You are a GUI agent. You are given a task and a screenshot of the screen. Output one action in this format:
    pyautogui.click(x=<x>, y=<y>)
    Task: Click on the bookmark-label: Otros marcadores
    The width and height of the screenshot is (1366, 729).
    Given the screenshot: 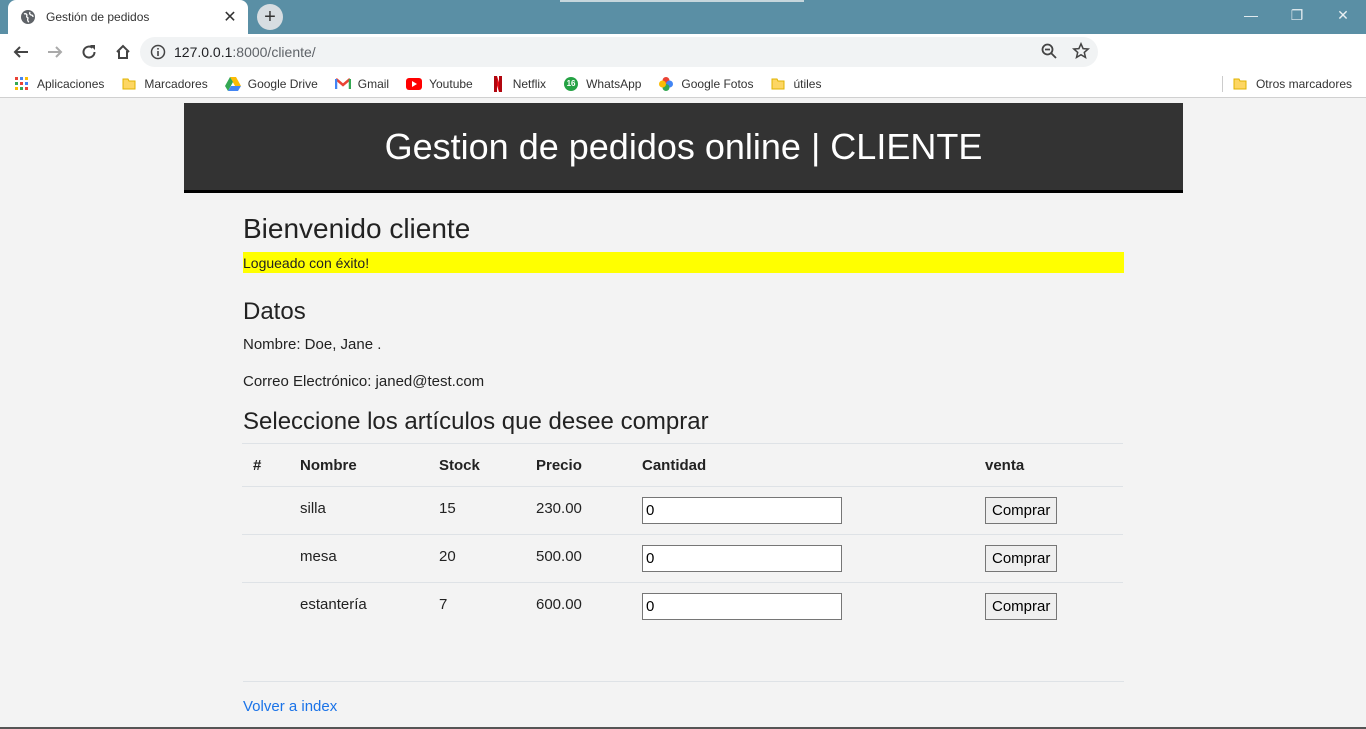 What is the action you would take?
    pyautogui.click(x=1303, y=84)
    